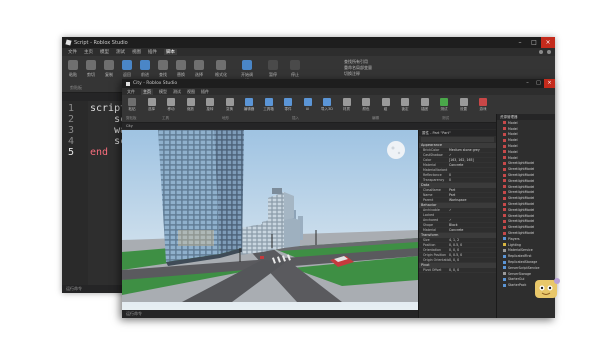  What do you see at coordinates (431, 220) in the screenshot?
I see `property-name: Anchored` at bounding box center [431, 220].